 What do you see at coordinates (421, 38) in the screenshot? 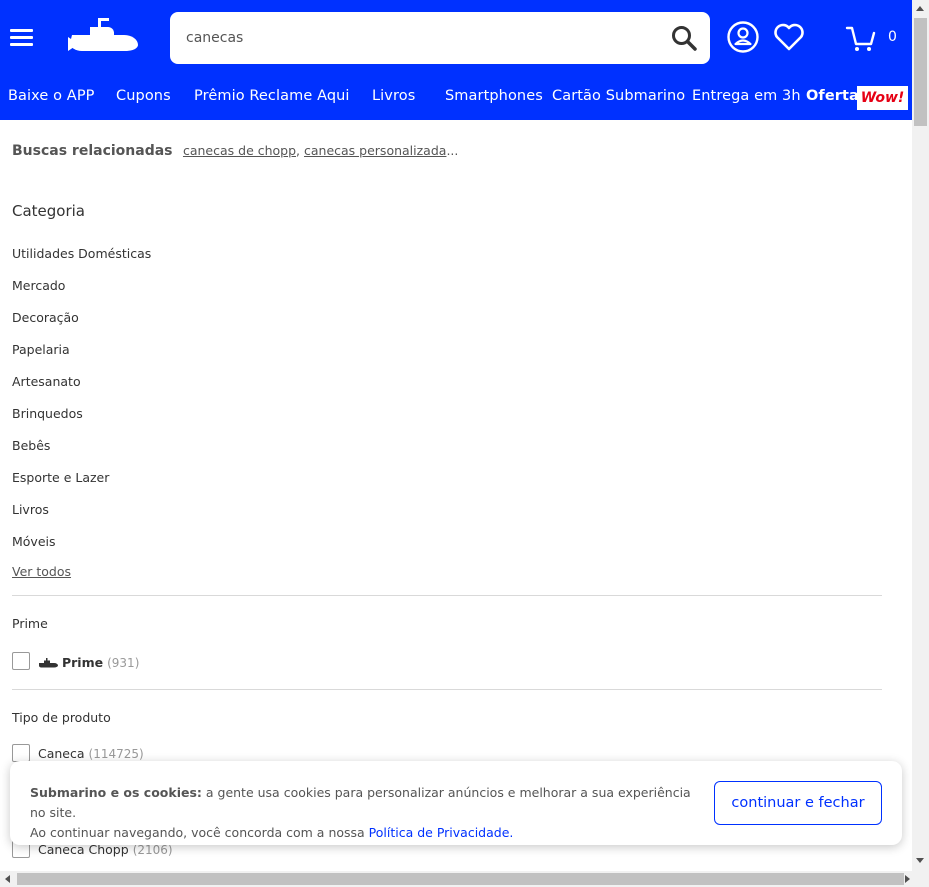
I see `search-input` at bounding box center [421, 38].